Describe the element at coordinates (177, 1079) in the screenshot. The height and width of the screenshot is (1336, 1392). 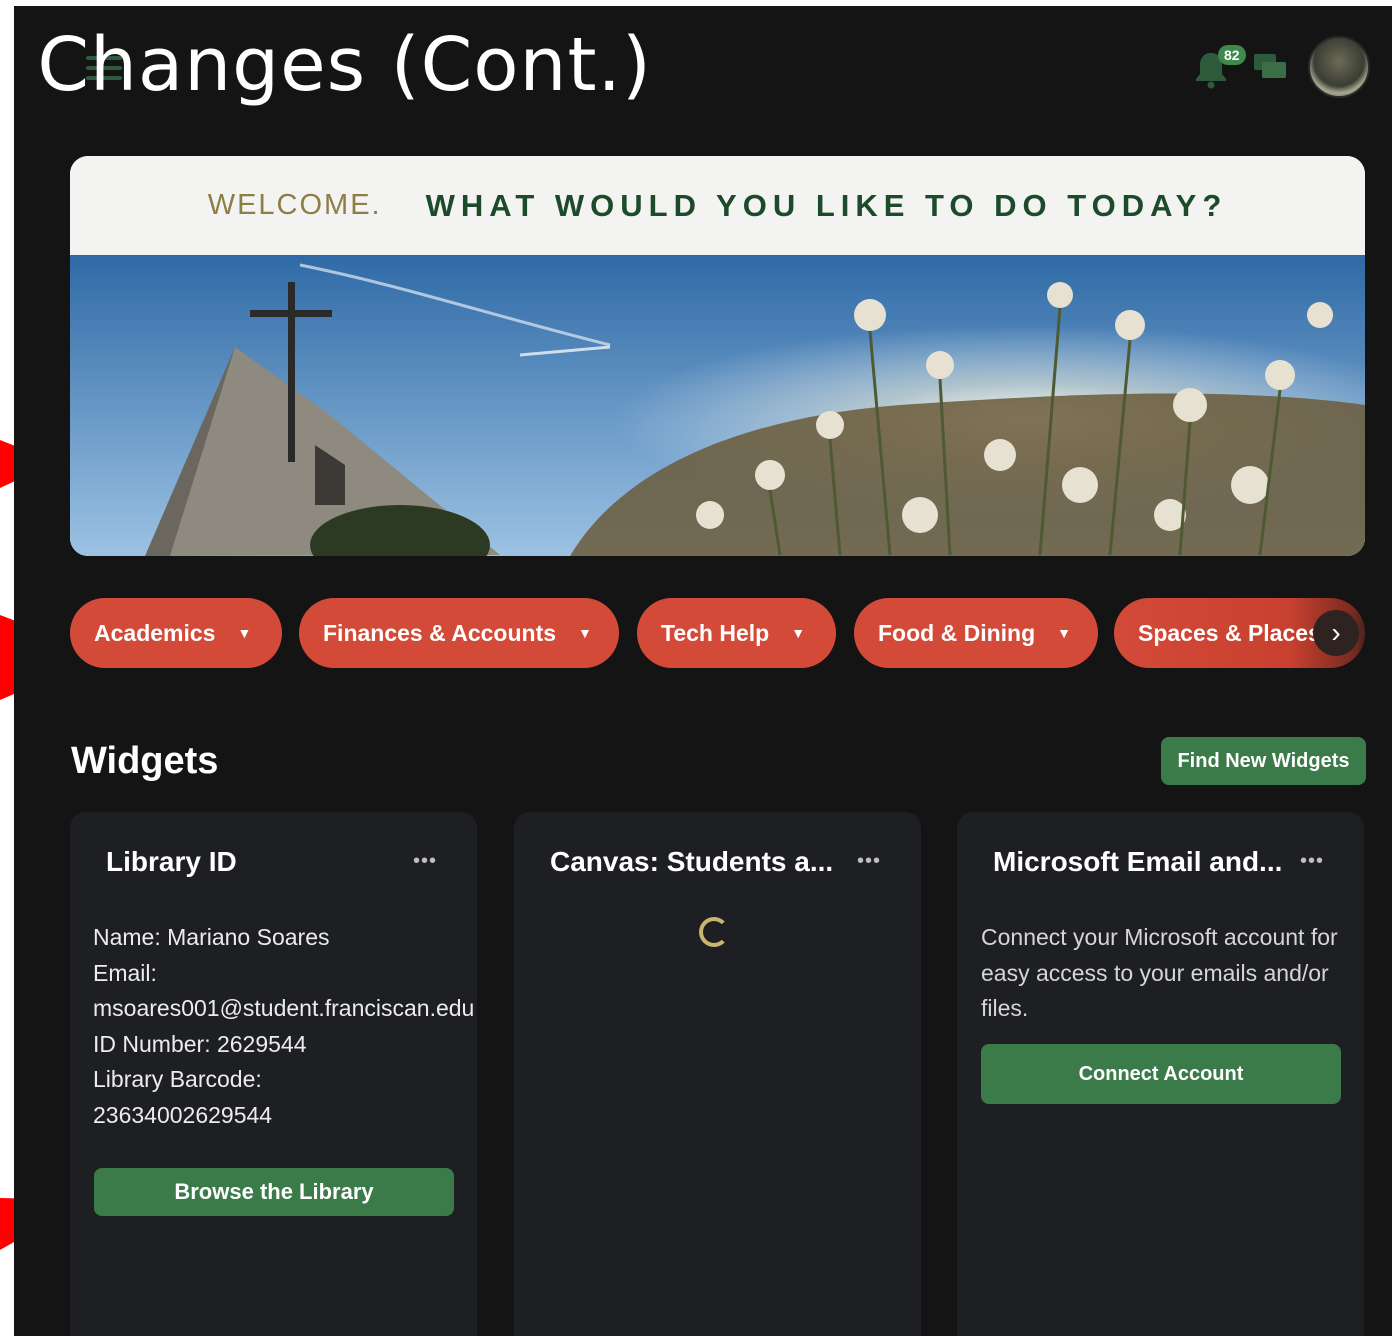
I see `library-barcode-label: Library Barcode:` at that location.